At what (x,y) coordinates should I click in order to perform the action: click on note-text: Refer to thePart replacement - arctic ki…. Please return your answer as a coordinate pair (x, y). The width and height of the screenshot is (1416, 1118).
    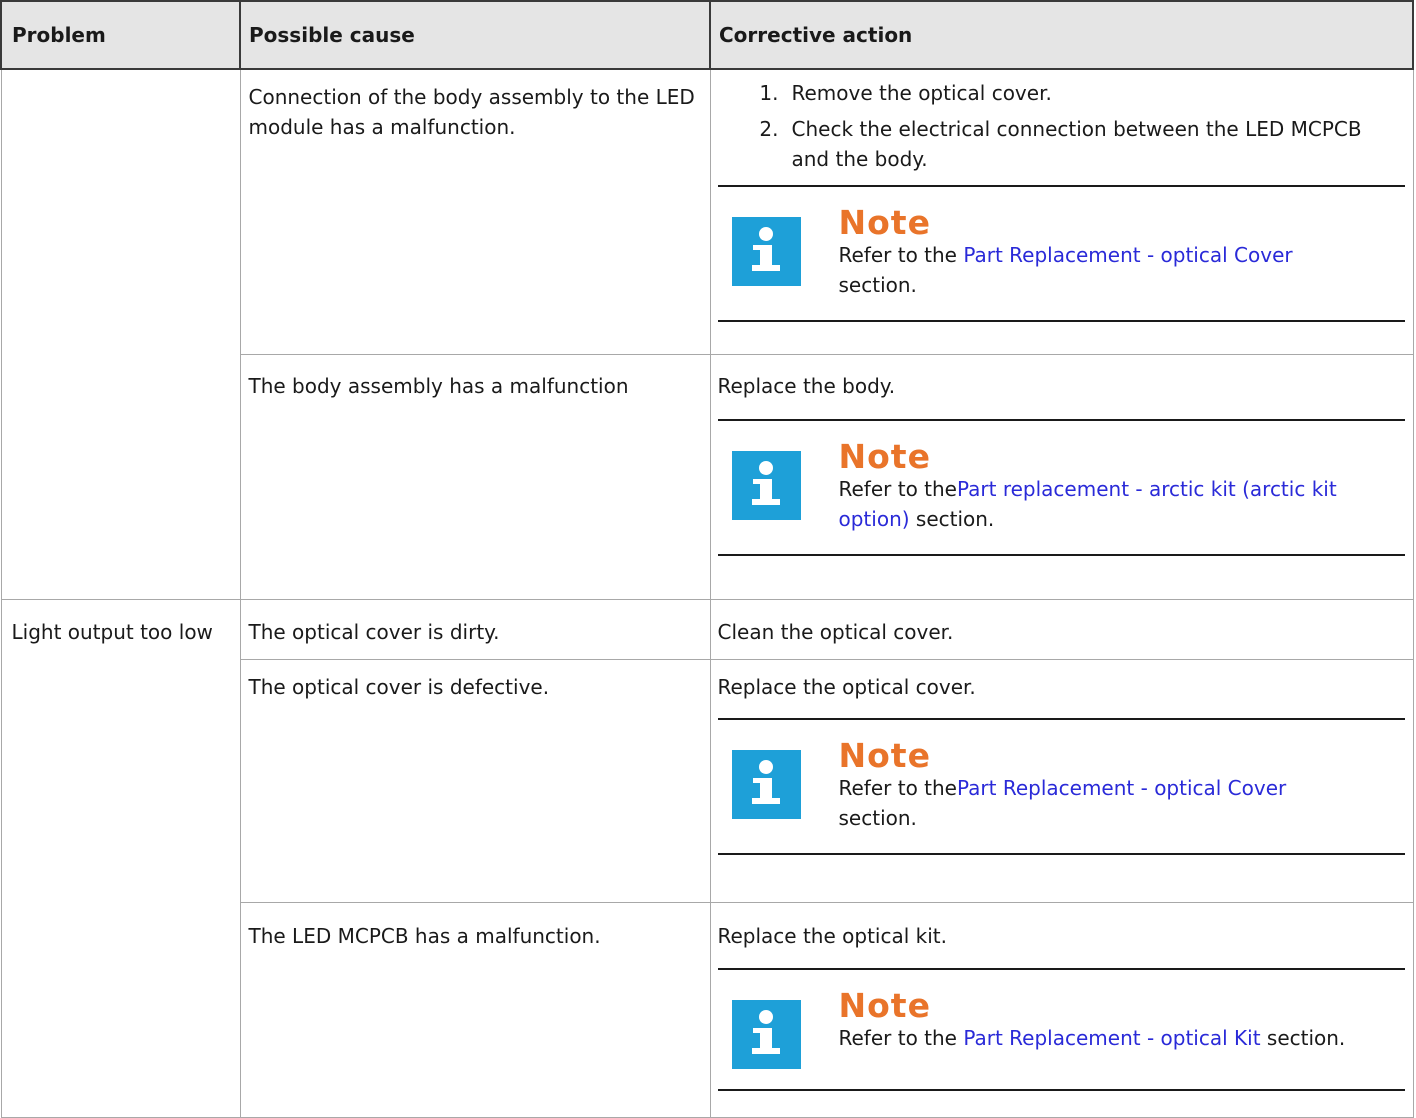
    Looking at the image, I should click on (1087, 504).